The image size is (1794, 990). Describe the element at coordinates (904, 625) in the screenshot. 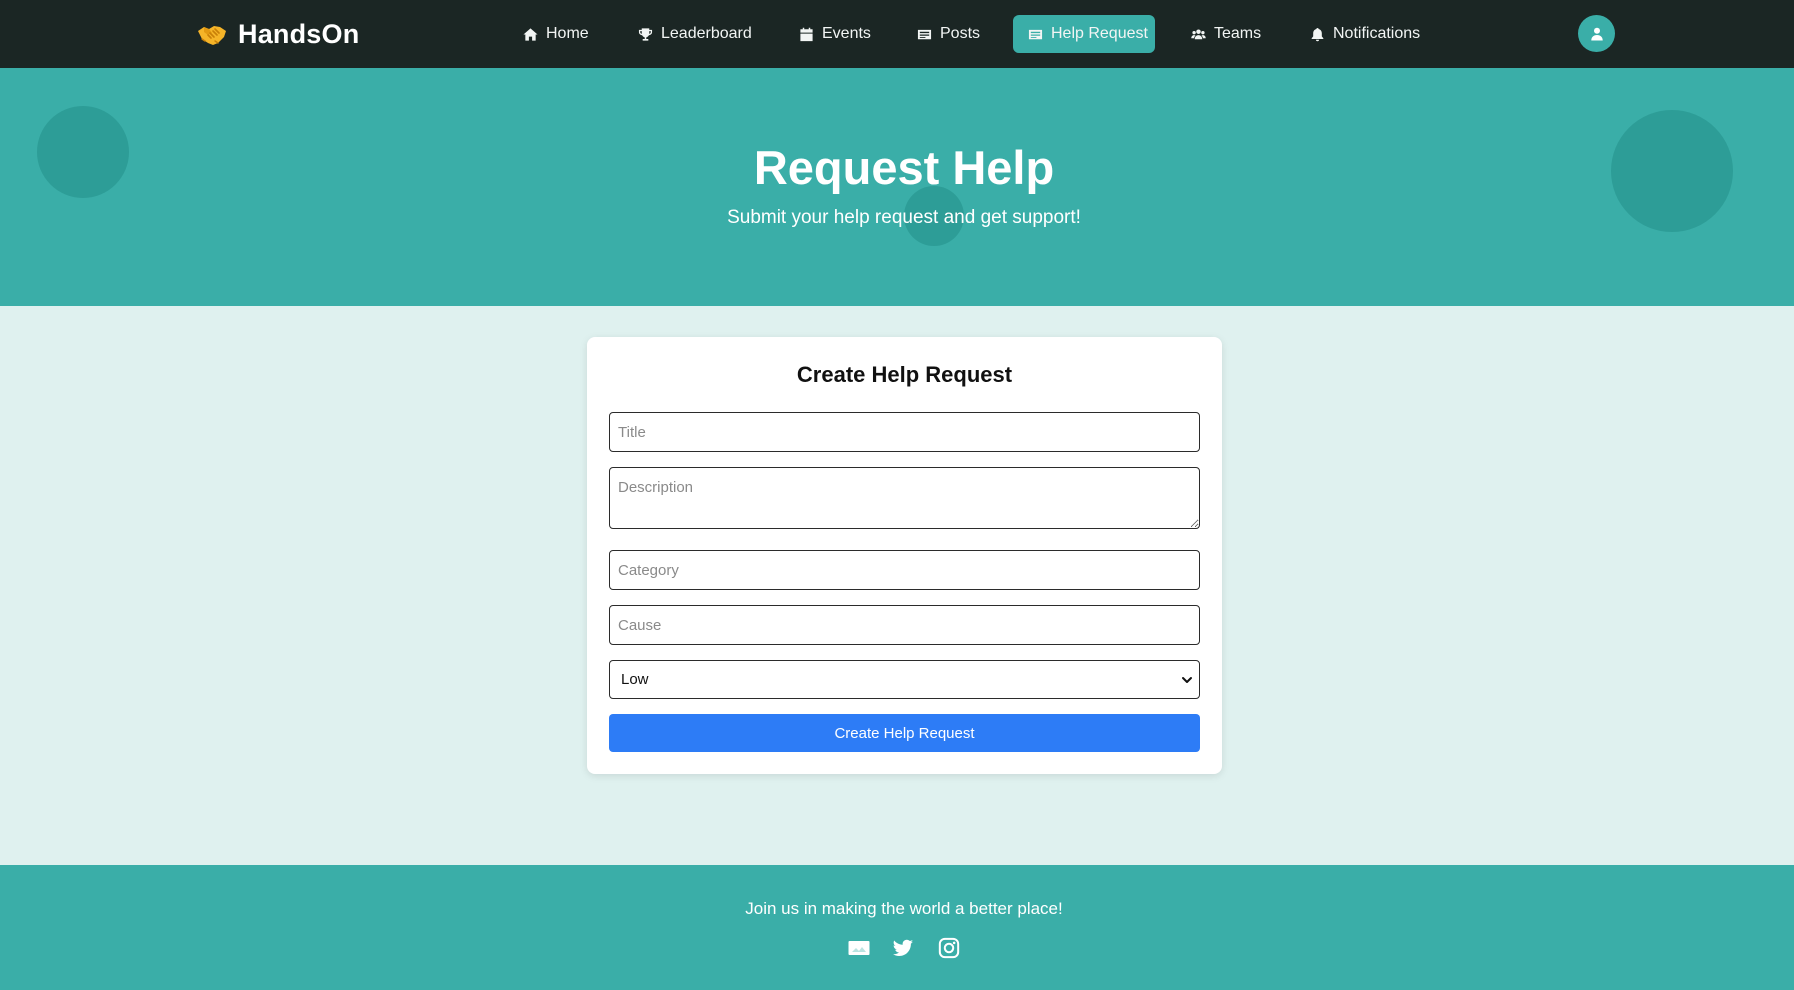

I see `cause-input` at that location.